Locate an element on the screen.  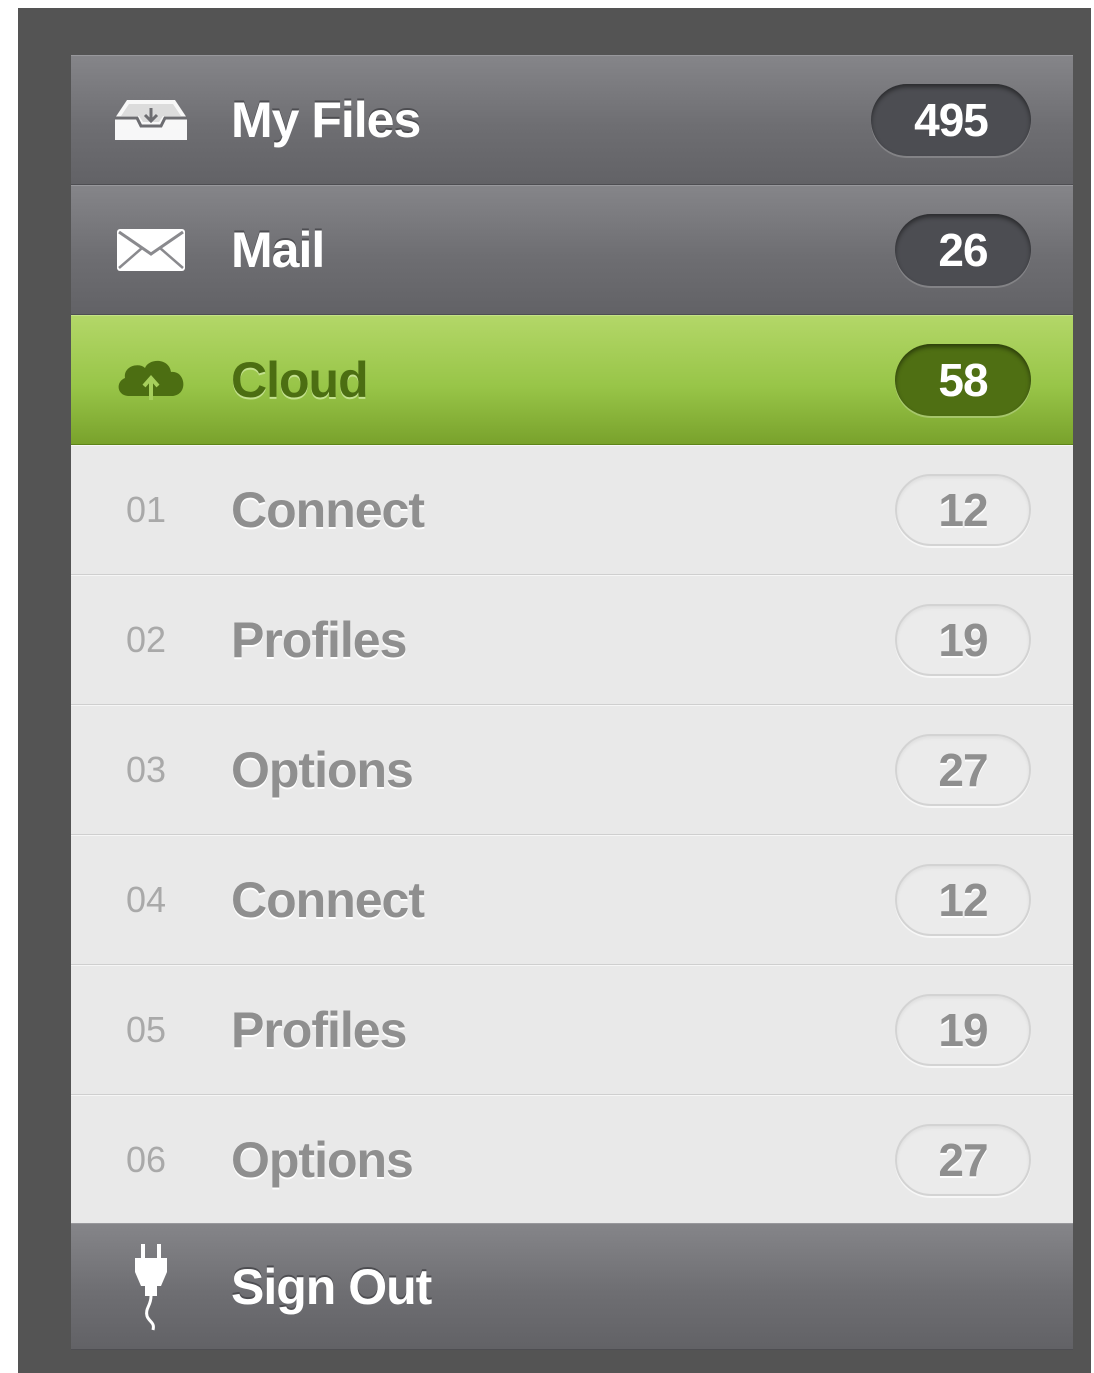
menu-item-cloud: Cloud 58 is located at coordinates (572, 380).